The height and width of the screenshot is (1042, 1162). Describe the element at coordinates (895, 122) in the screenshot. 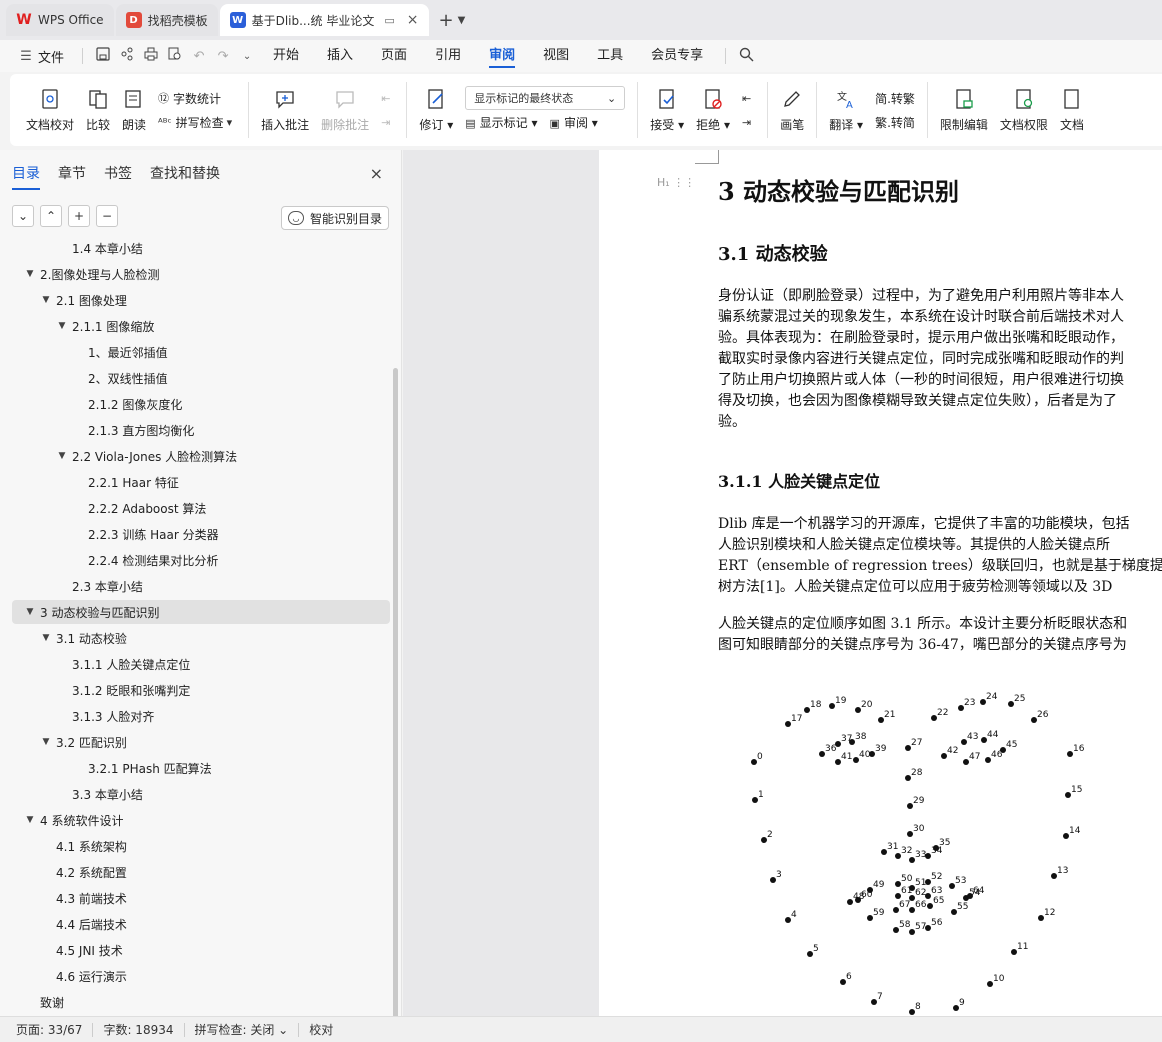

I see `simp-to-trad-button: 繁.转简` at that location.